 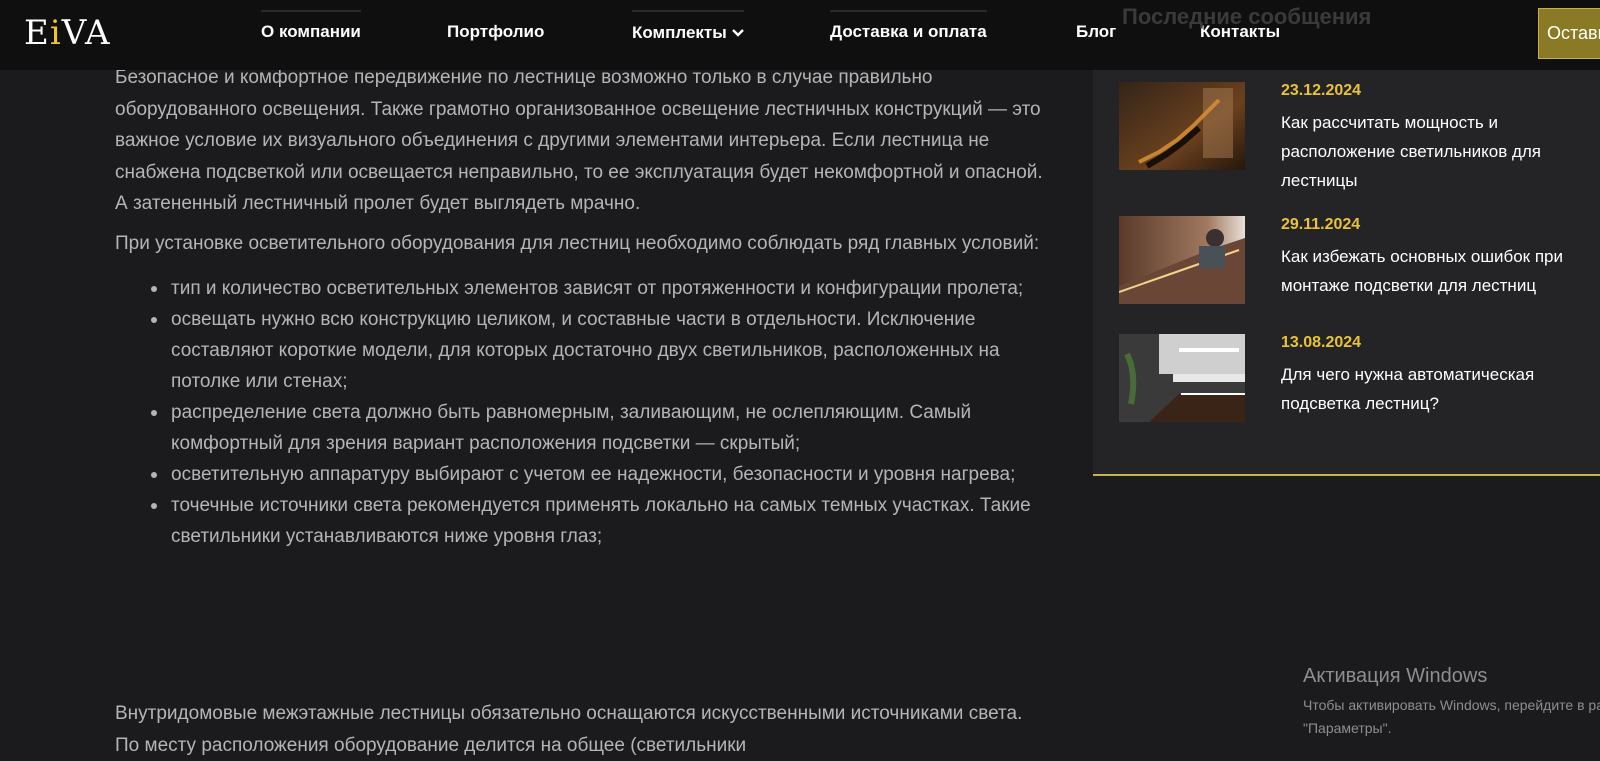 I want to click on nav-kits: Комплекты, so click(x=688, y=26).